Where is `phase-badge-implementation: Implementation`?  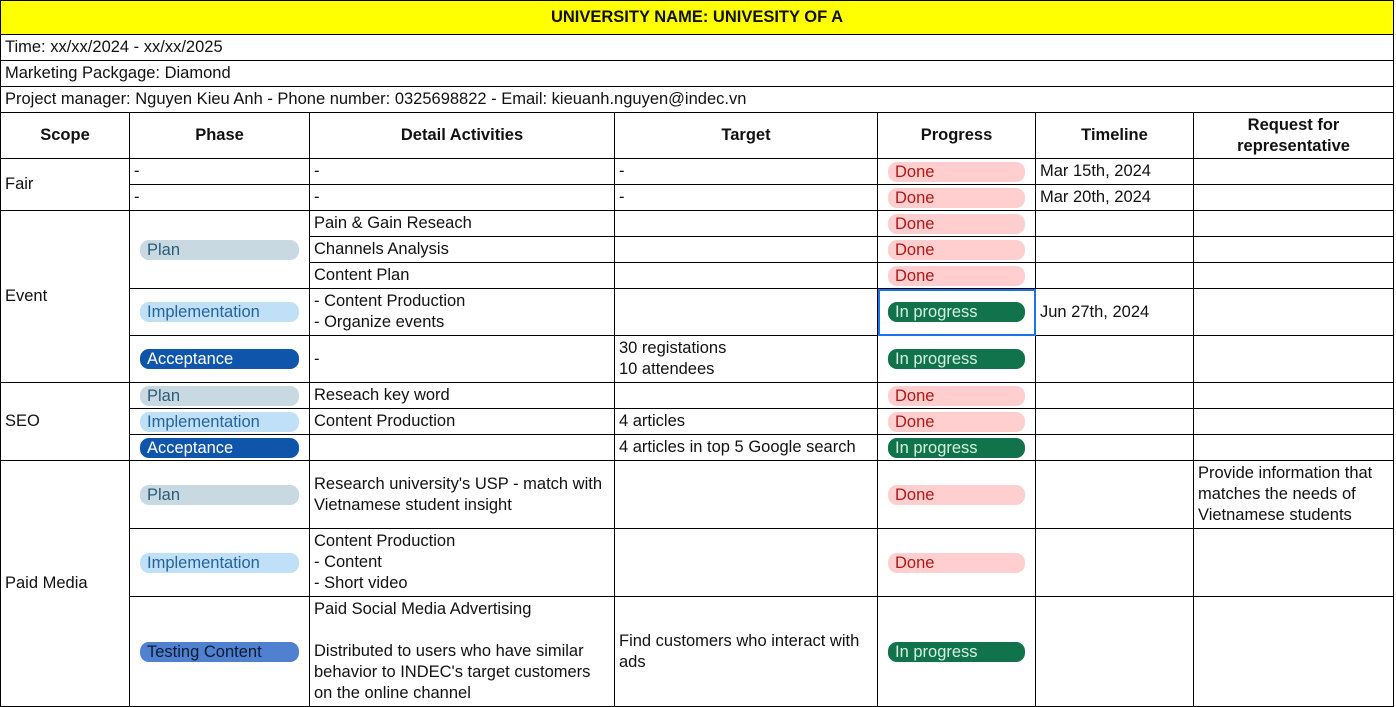
phase-badge-implementation: Implementation is located at coordinates (219, 312).